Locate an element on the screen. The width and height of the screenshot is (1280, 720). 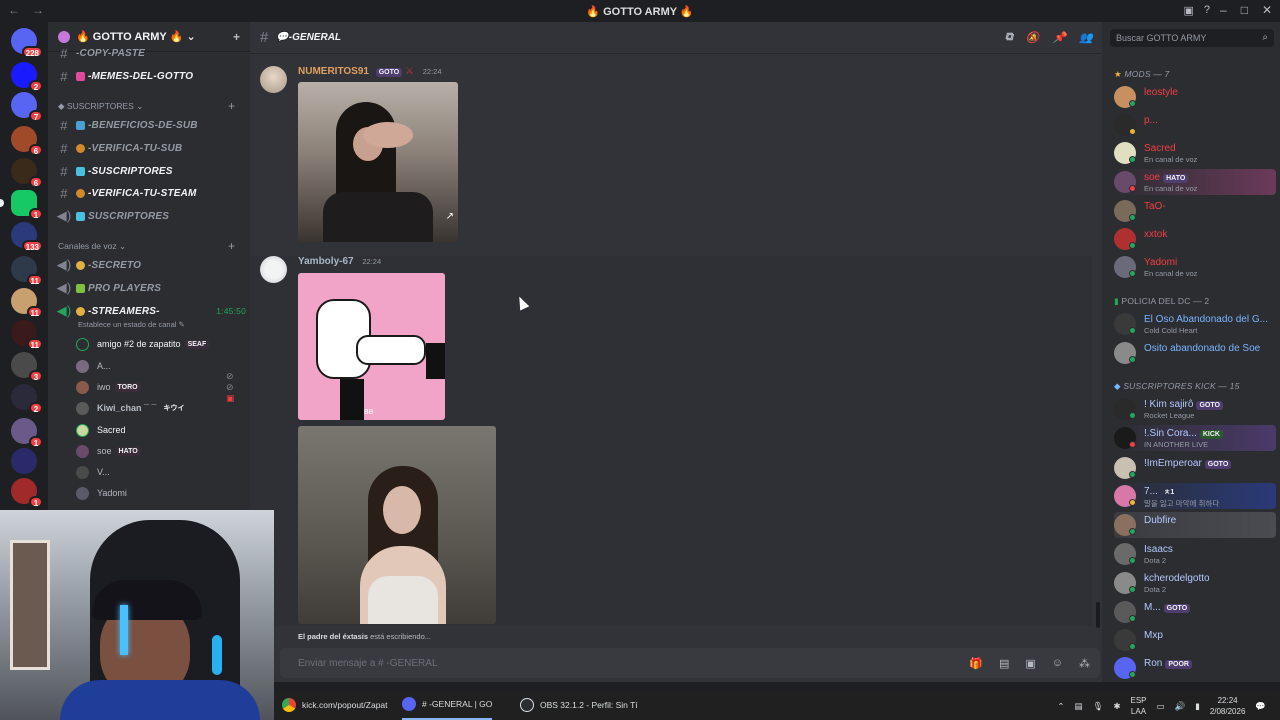
member-item: Dubfire is located at coordinates (1195, 525).